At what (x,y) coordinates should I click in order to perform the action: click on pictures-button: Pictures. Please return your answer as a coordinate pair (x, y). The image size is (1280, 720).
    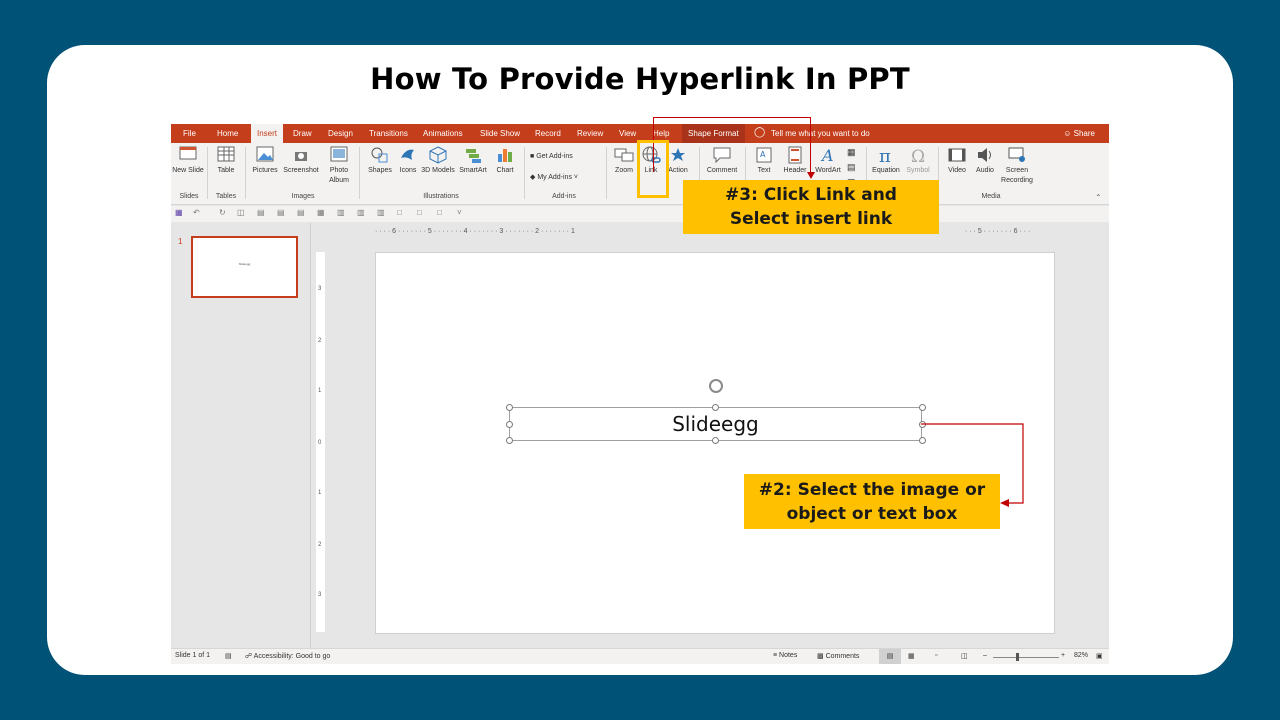
    Looking at the image, I should click on (265, 161).